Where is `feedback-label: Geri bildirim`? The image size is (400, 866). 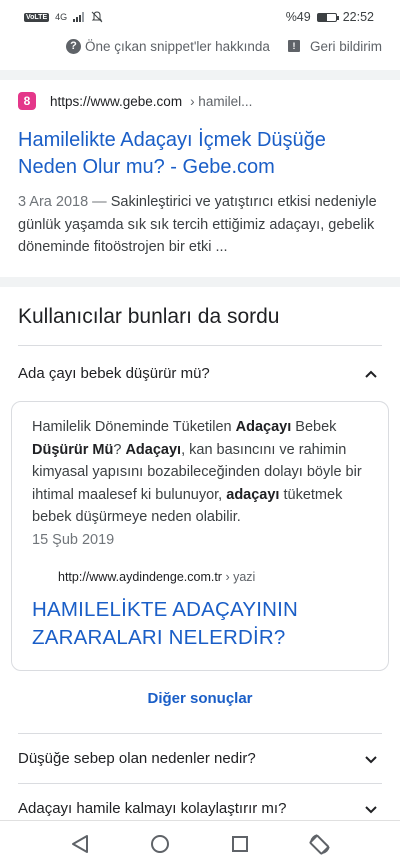
feedback-label: Geri bildirim is located at coordinates (345, 46).